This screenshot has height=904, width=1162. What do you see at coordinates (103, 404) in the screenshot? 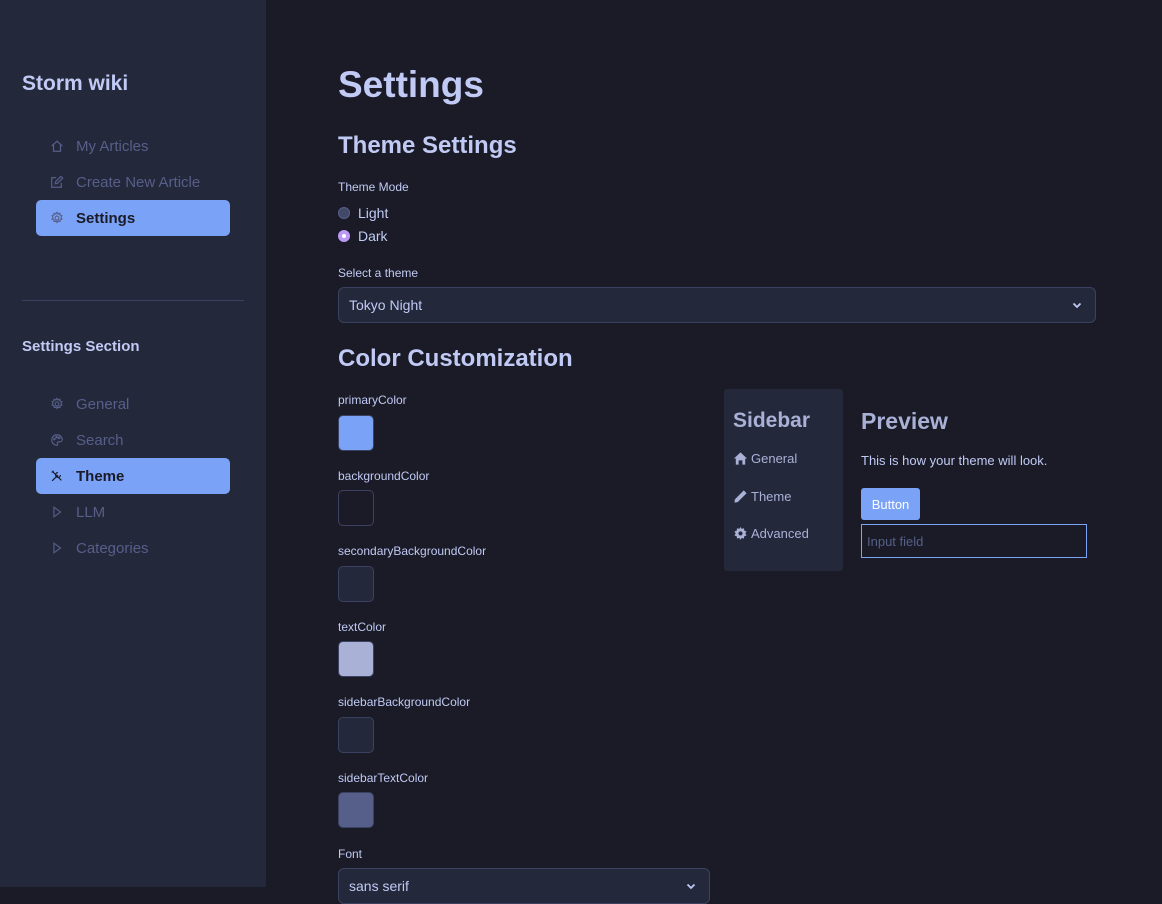
I see `nav-item-label: General` at bounding box center [103, 404].